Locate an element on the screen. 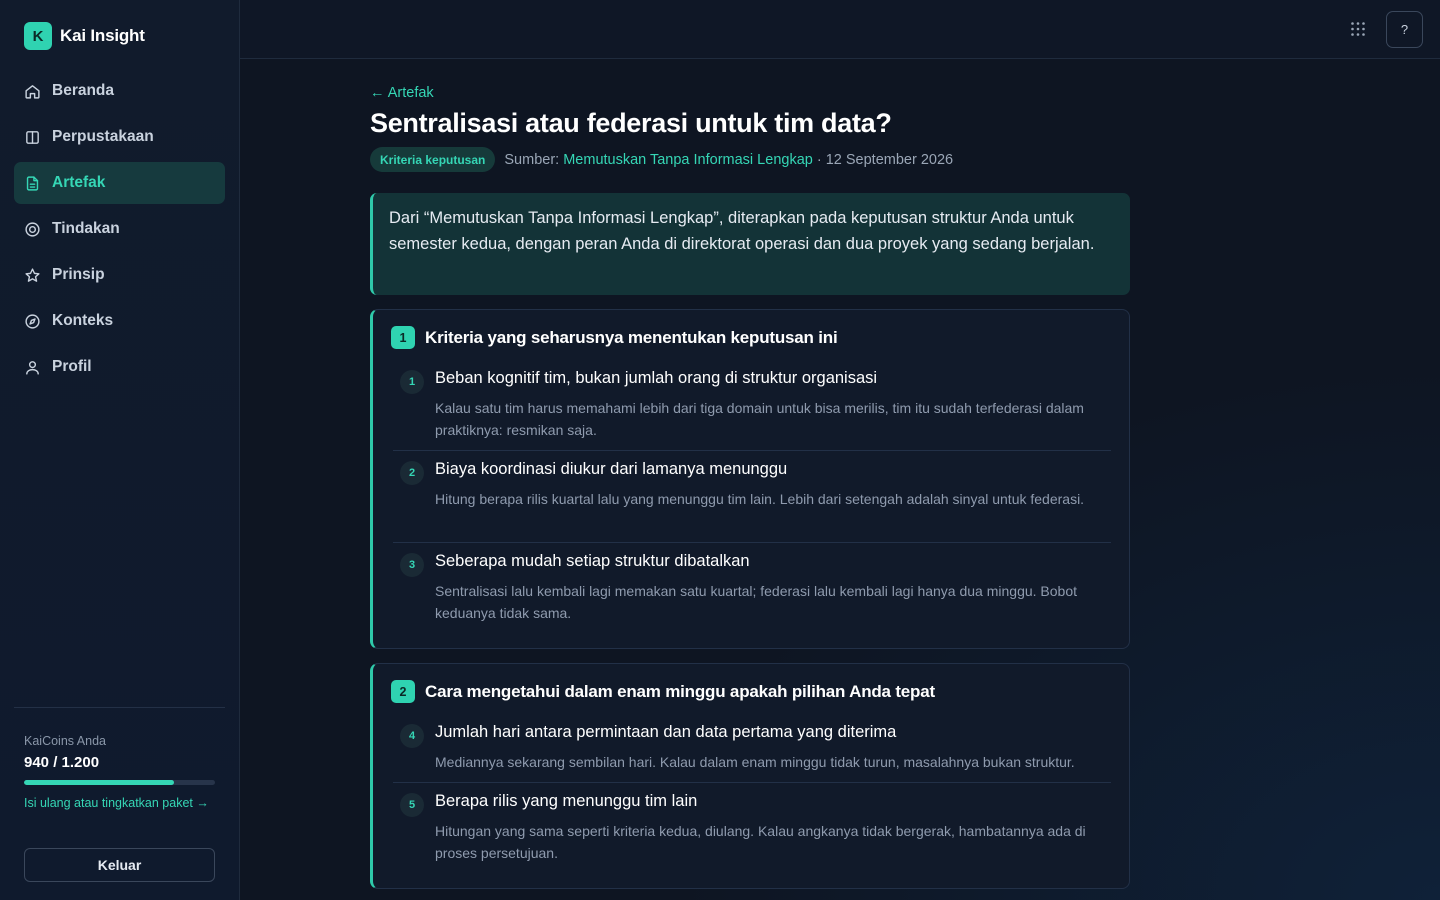 This screenshot has height=900, width=1440. item-number: 3 is located at coordinates (412, 565).